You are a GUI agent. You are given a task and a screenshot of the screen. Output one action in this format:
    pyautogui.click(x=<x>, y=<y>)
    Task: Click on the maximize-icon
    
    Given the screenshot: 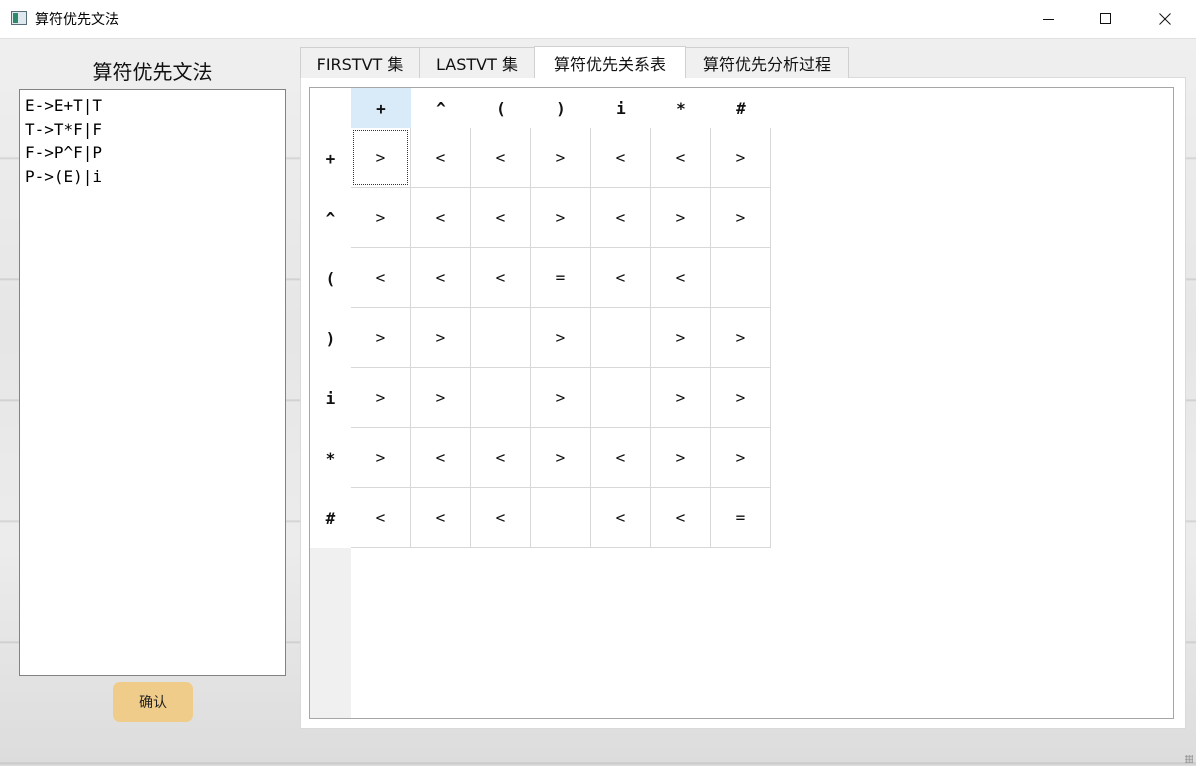 What is the action you would take?
    pyautogui.click(x=1105, y=18)
    